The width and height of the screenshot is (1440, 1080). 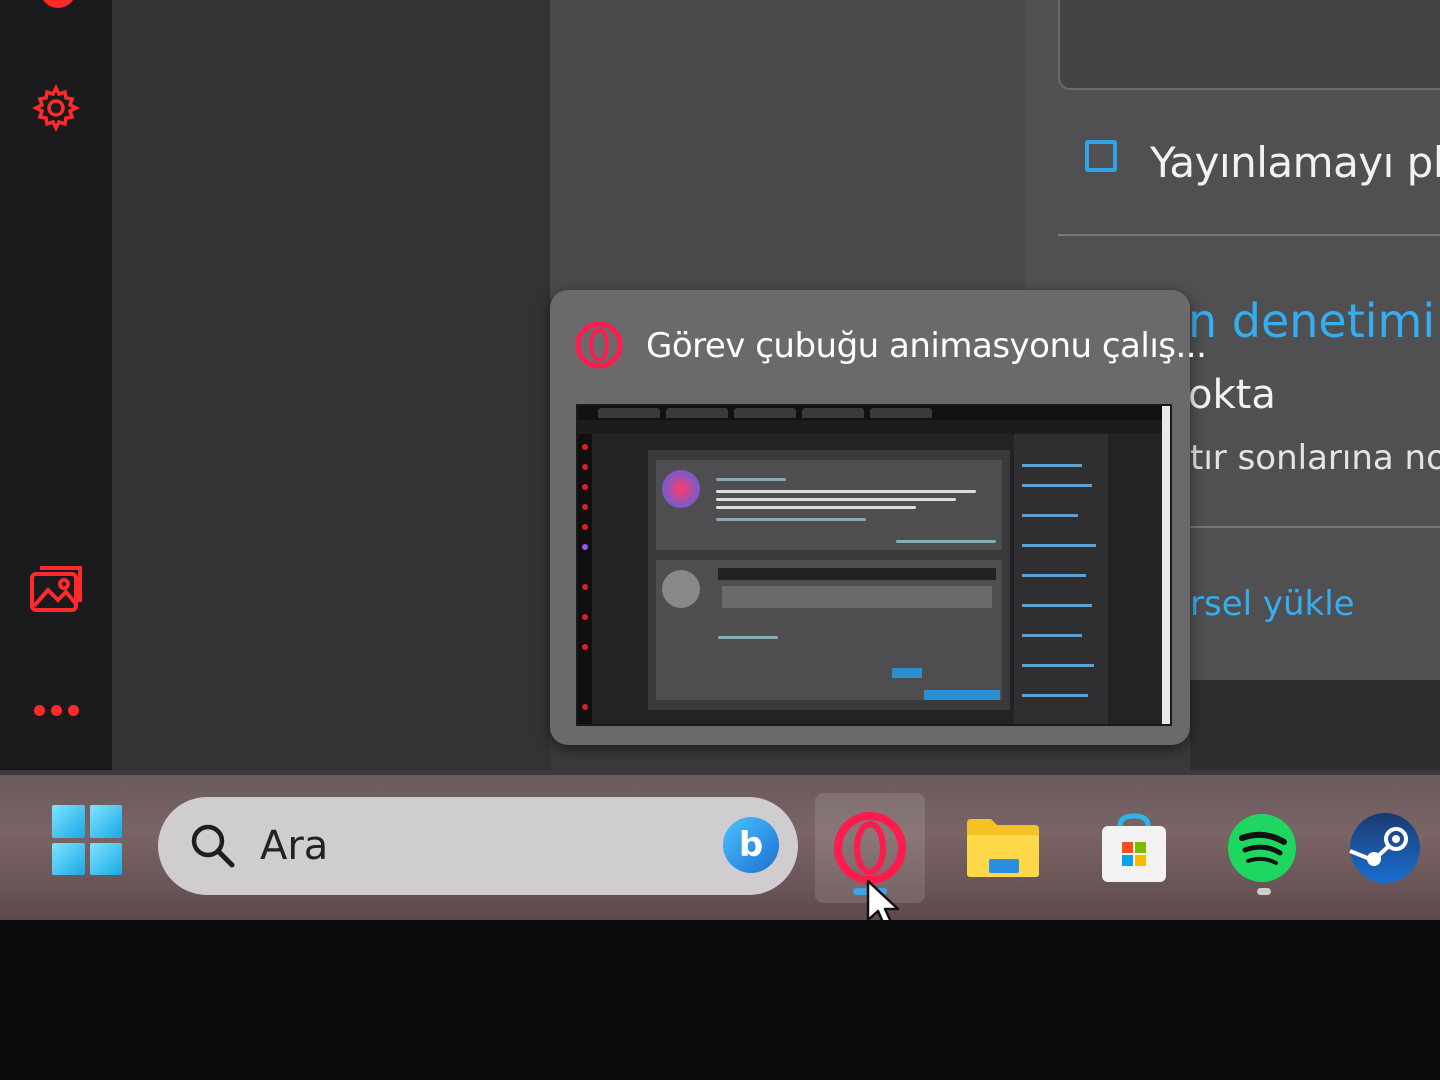 What do you see at coordinates (1249, 45) in the screenshot?
I see `top-box` at bounding box center [1249, 45].